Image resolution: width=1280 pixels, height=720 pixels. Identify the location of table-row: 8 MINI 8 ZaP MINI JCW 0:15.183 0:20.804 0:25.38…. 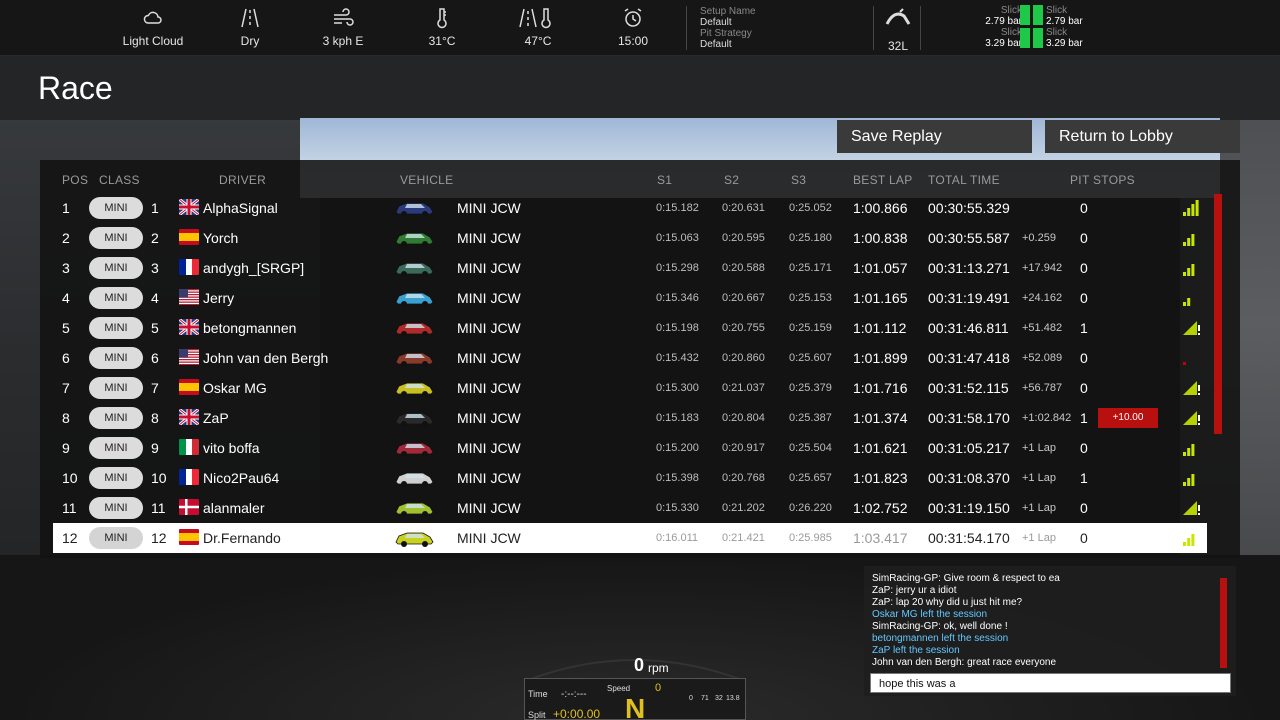
(630, 418).